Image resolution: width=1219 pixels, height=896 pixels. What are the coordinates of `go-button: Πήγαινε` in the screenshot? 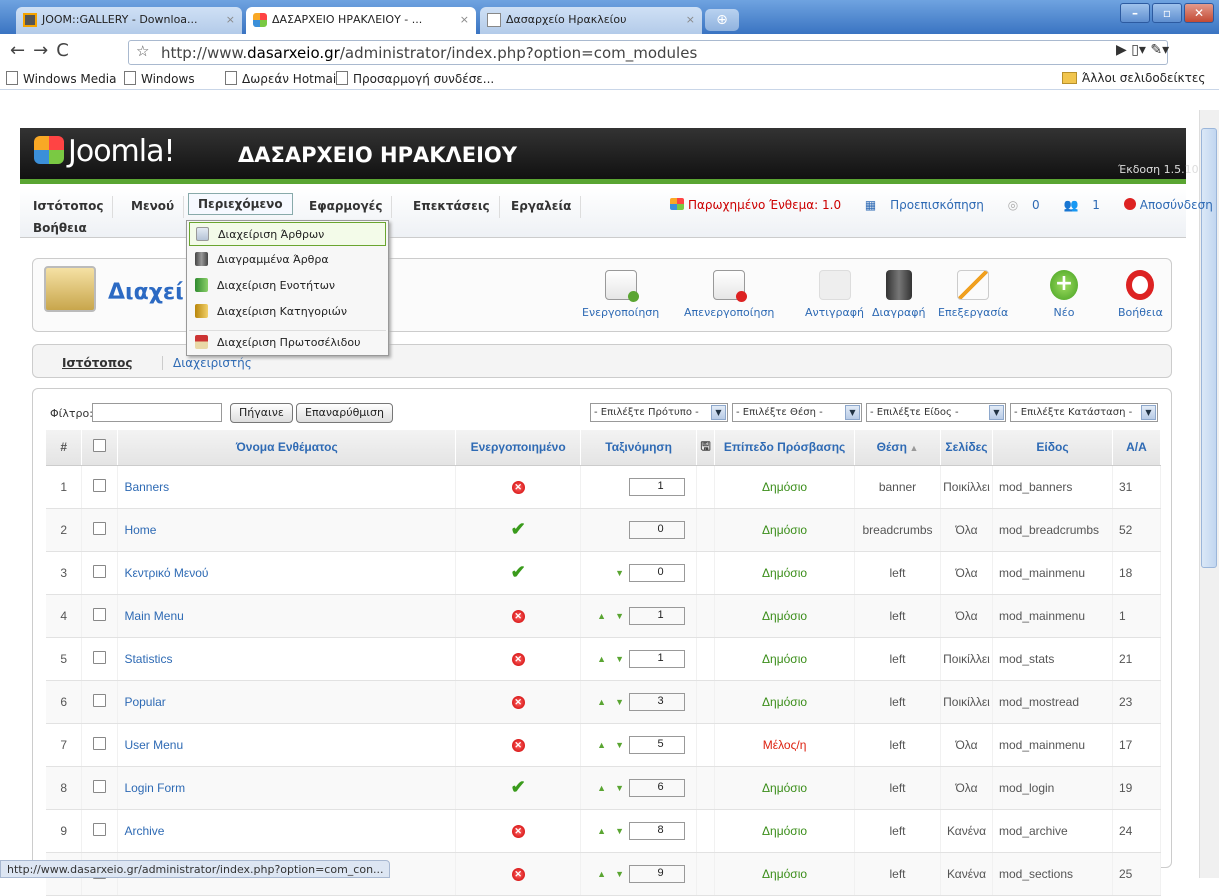 It's located at (261, 413).